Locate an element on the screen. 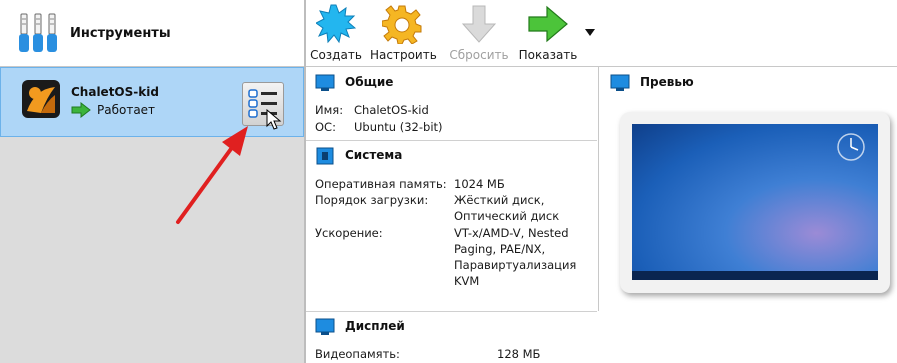 This screenshot has width=897, height=363. acceleration-label: Ускорение: is located at coordinates (349, 233).